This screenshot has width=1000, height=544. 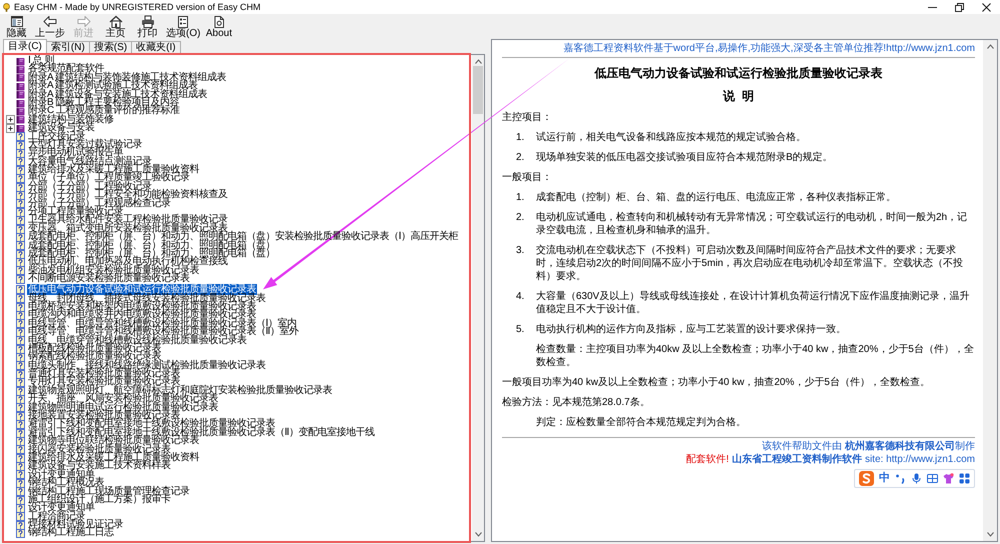 I want to click on document-icon, so click(x=219, y=21).